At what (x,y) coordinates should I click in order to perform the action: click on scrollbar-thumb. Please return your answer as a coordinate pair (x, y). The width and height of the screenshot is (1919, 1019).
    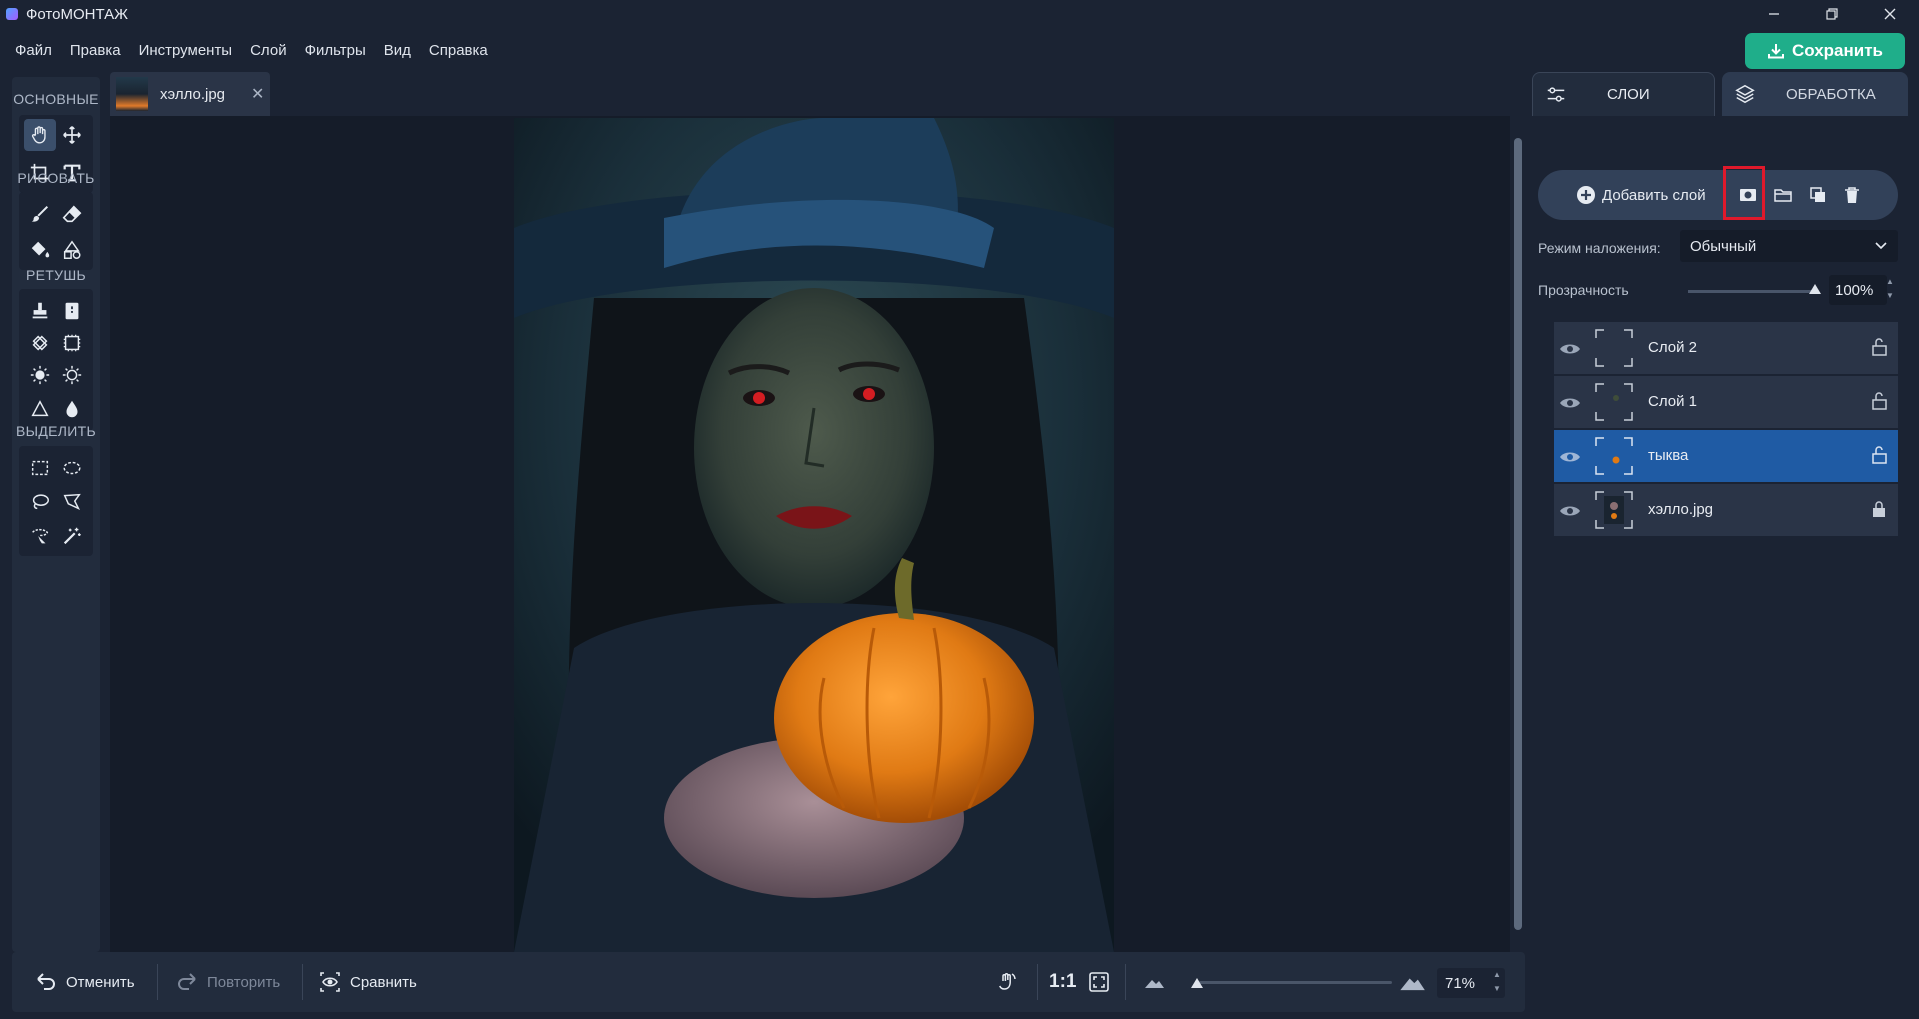
    Looking at the image, I should click on (1518, 534).